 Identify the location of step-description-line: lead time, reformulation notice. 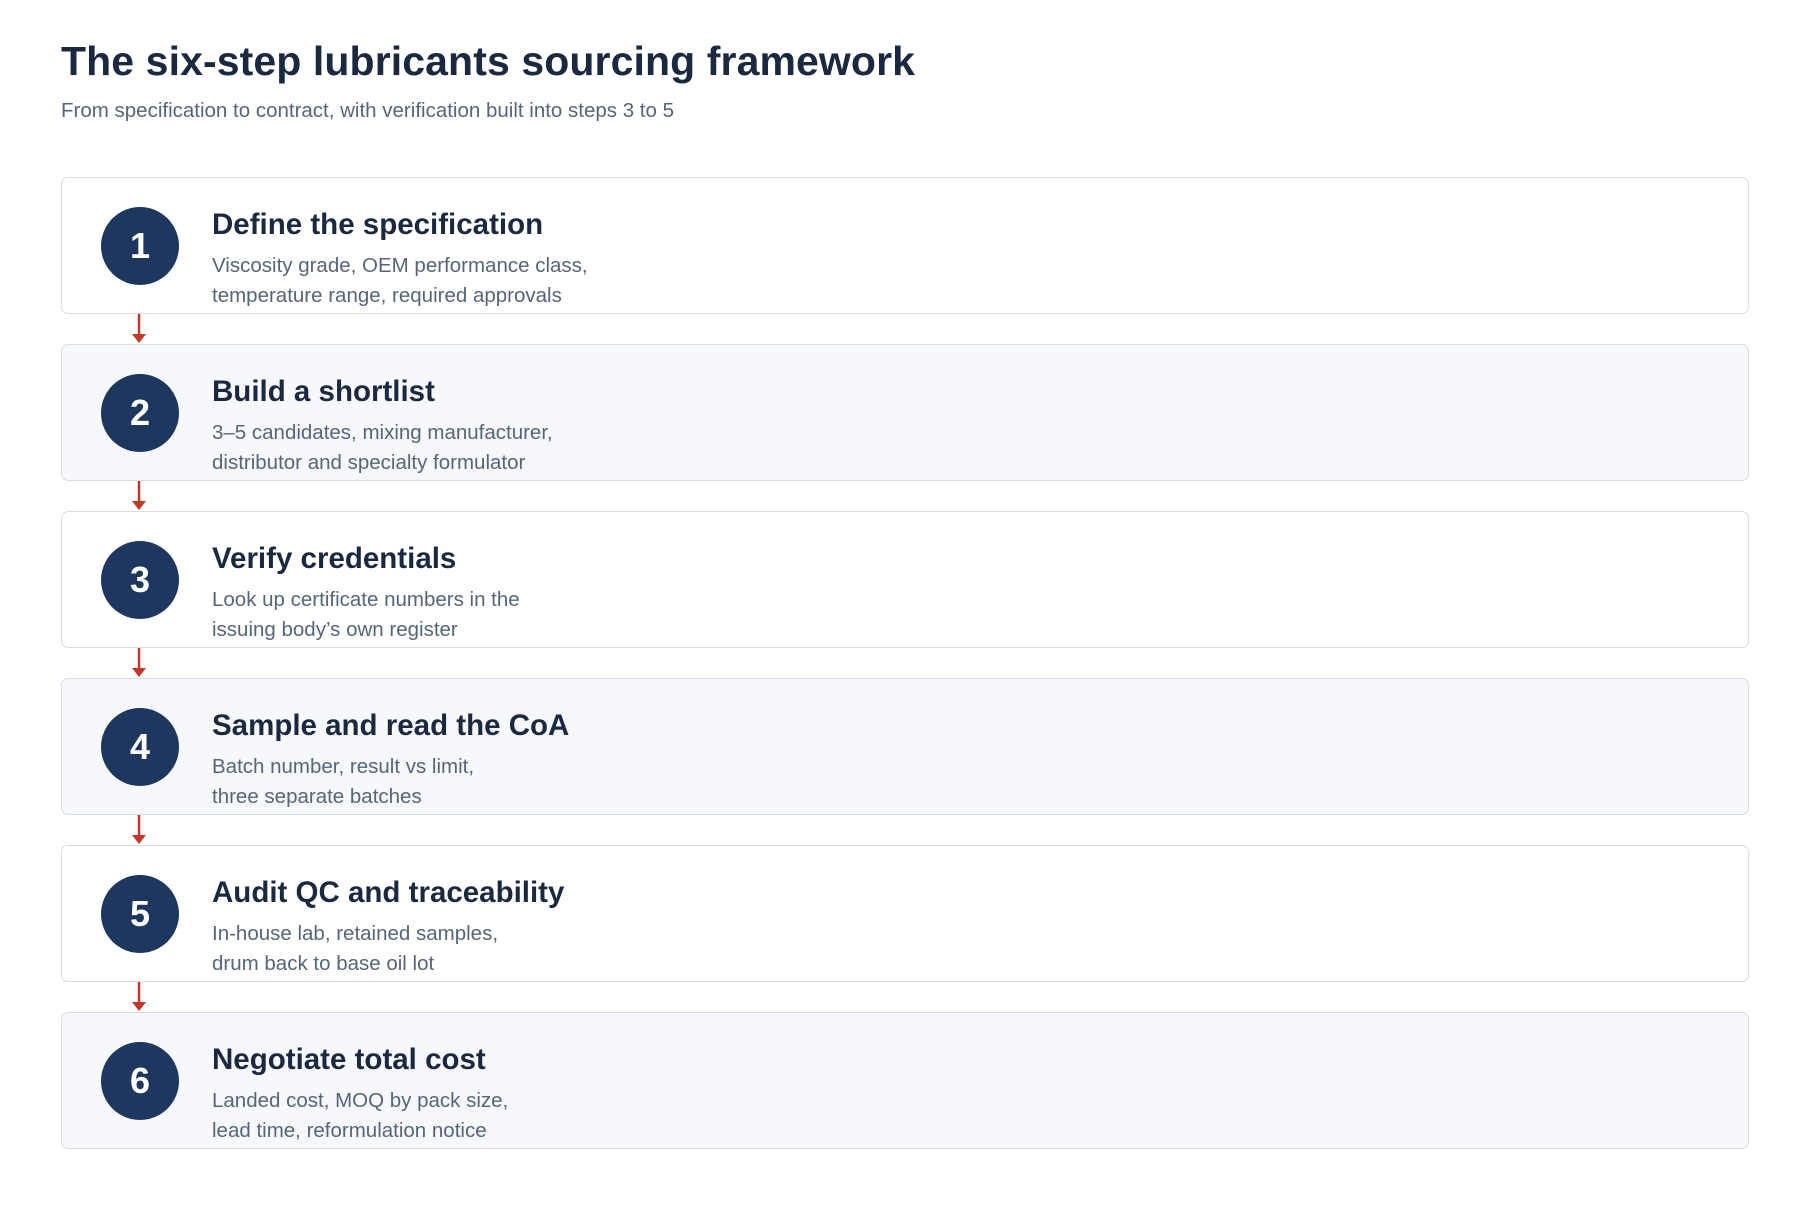
(349, 1130).